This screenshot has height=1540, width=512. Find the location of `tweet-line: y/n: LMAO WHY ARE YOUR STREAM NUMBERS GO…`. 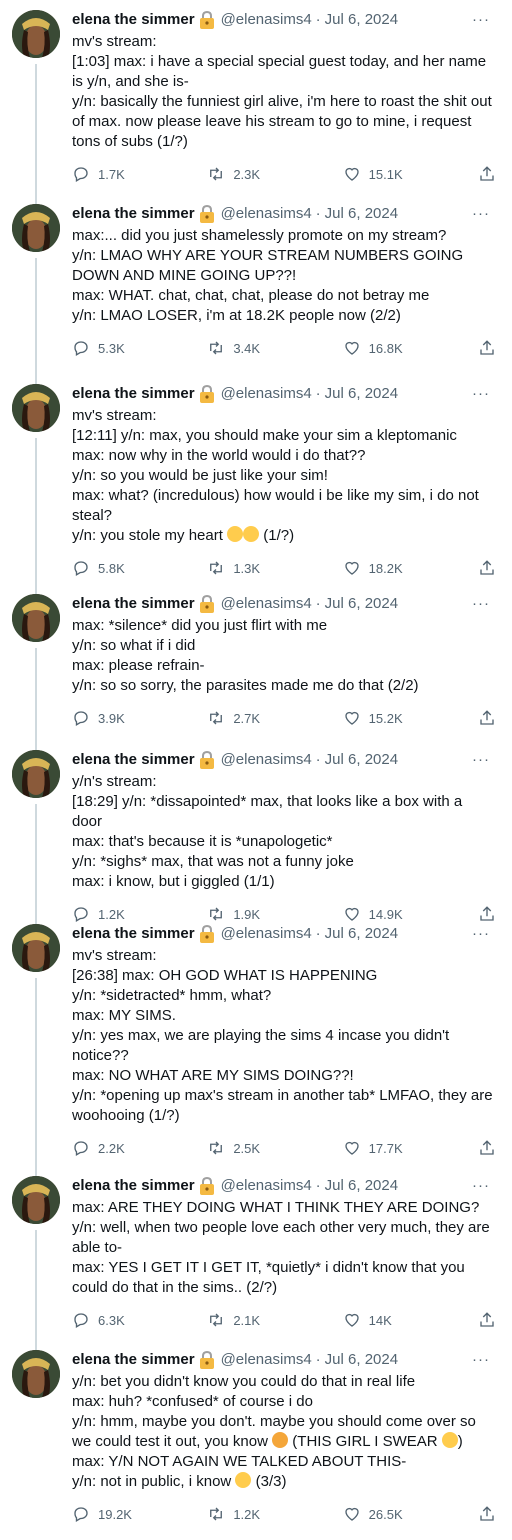

tweet-line: y/n: LMAO WHY ARE YOUR STREAM NUMBERS GO… is located at coordinates (268, 265).